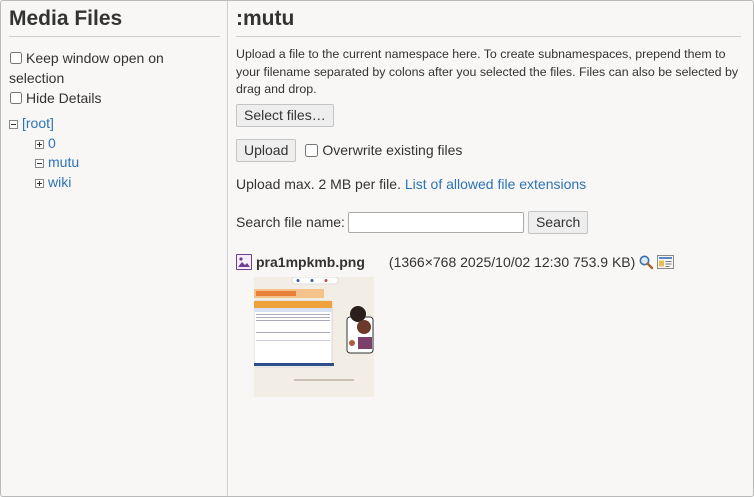  I want to click on search-label: Search file name:, so click(290, 222).